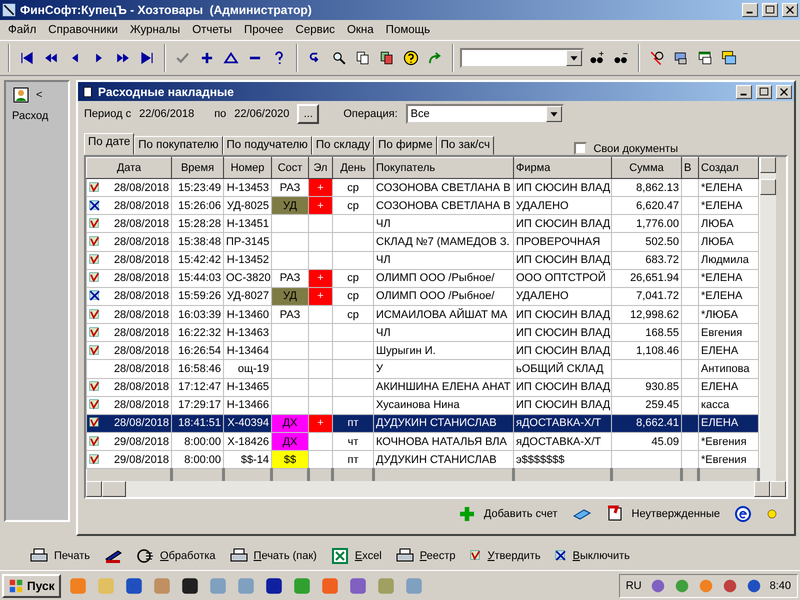 The height and width of the screenshot is (600, 800). Describe the element at coordinates (129, 168) in the screenshot. I see `column-header: Дата` at that location.